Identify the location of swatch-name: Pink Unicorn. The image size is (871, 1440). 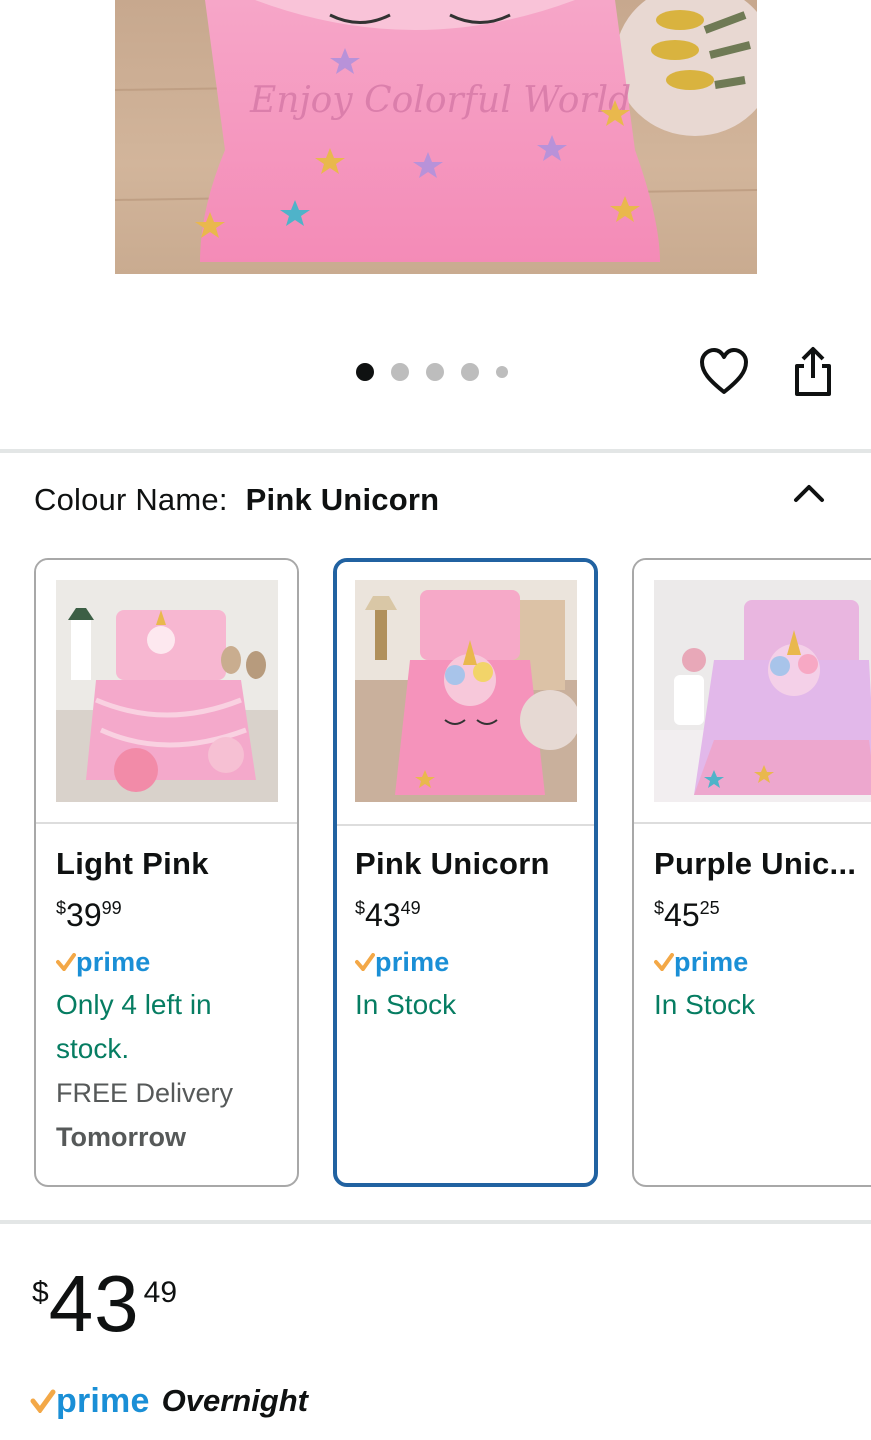
(452, 863).